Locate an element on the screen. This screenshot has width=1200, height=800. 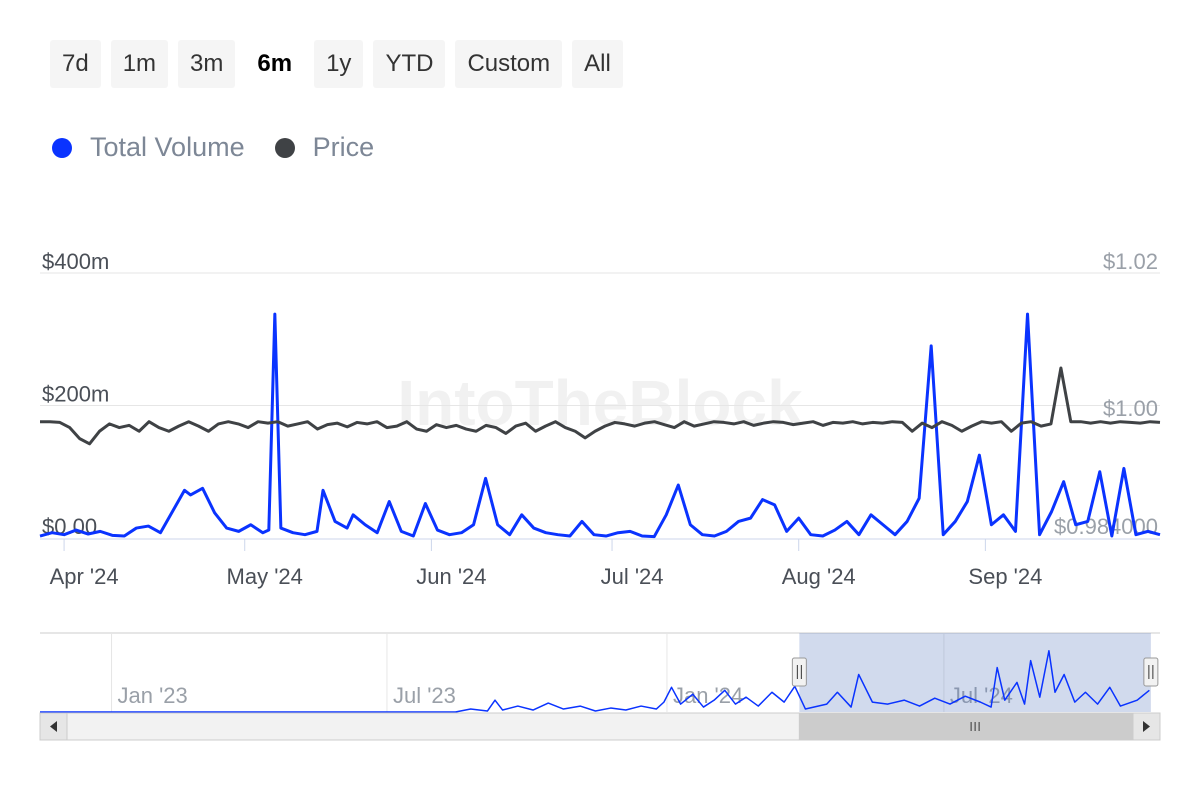
navigator-tick-label: Jul '23 is located at coordinates (424, 695).